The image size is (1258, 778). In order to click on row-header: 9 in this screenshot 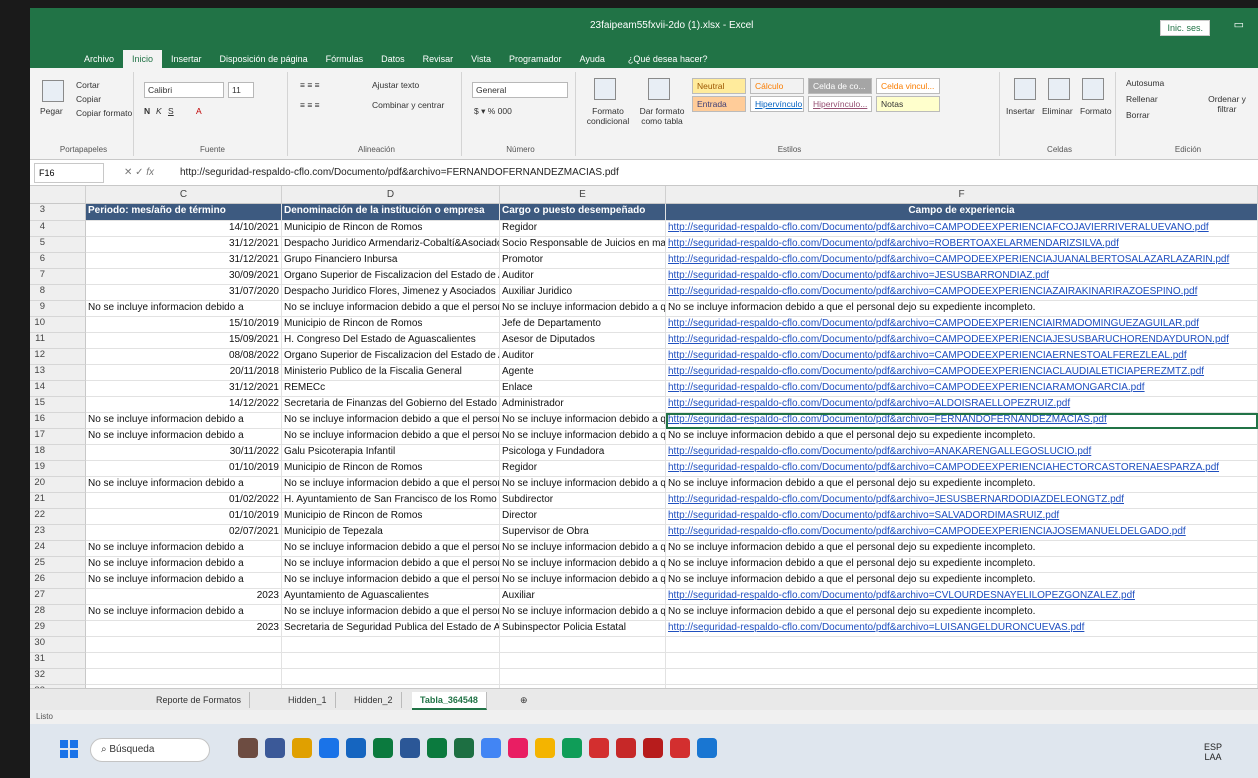, I will do `click(58, 309)`.